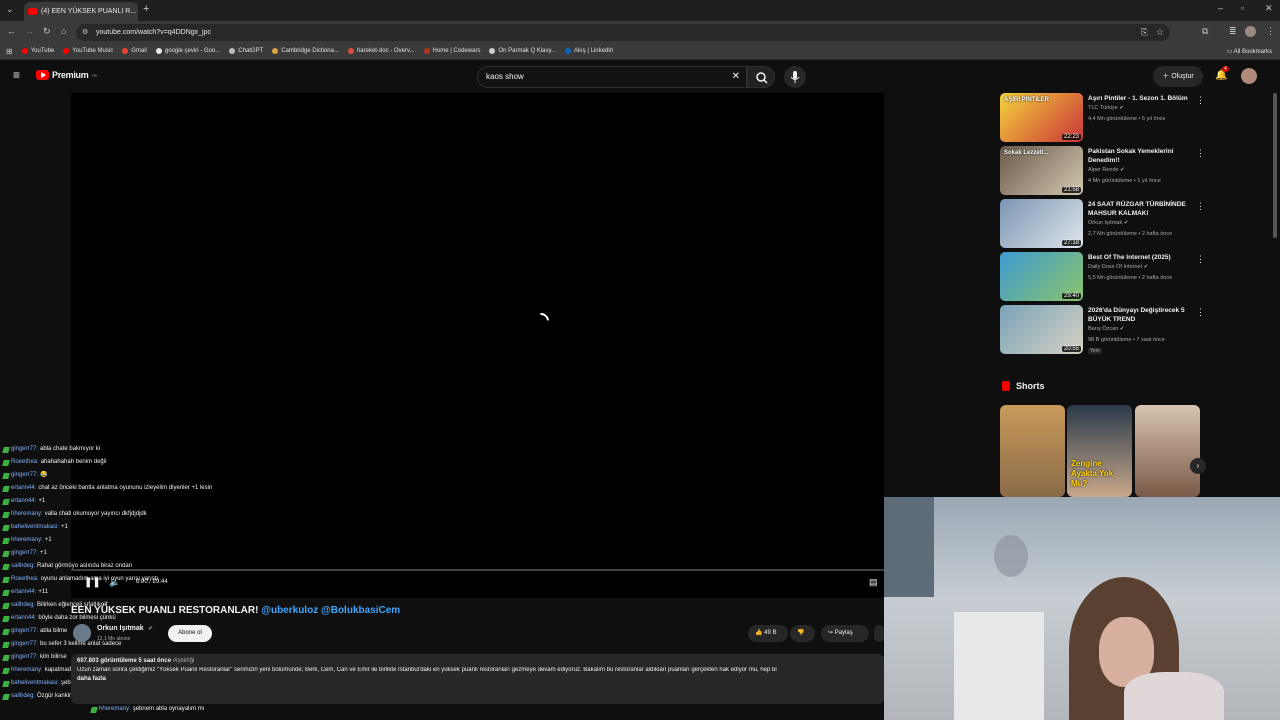 The image size is (1280, 720). What do you see at coordinates (93, 51) in the screenshot?
I see `bookmark-label: YouTube Music` at bounding box center [93, 51].